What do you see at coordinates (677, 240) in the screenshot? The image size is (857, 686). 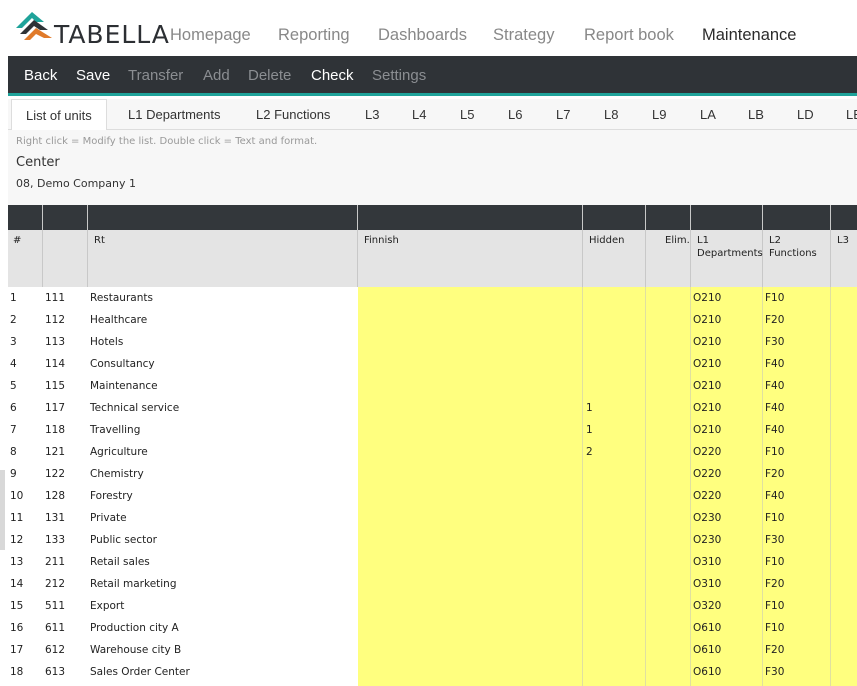 I see `header-elim: Elim.` at bounding box center [677, 240].